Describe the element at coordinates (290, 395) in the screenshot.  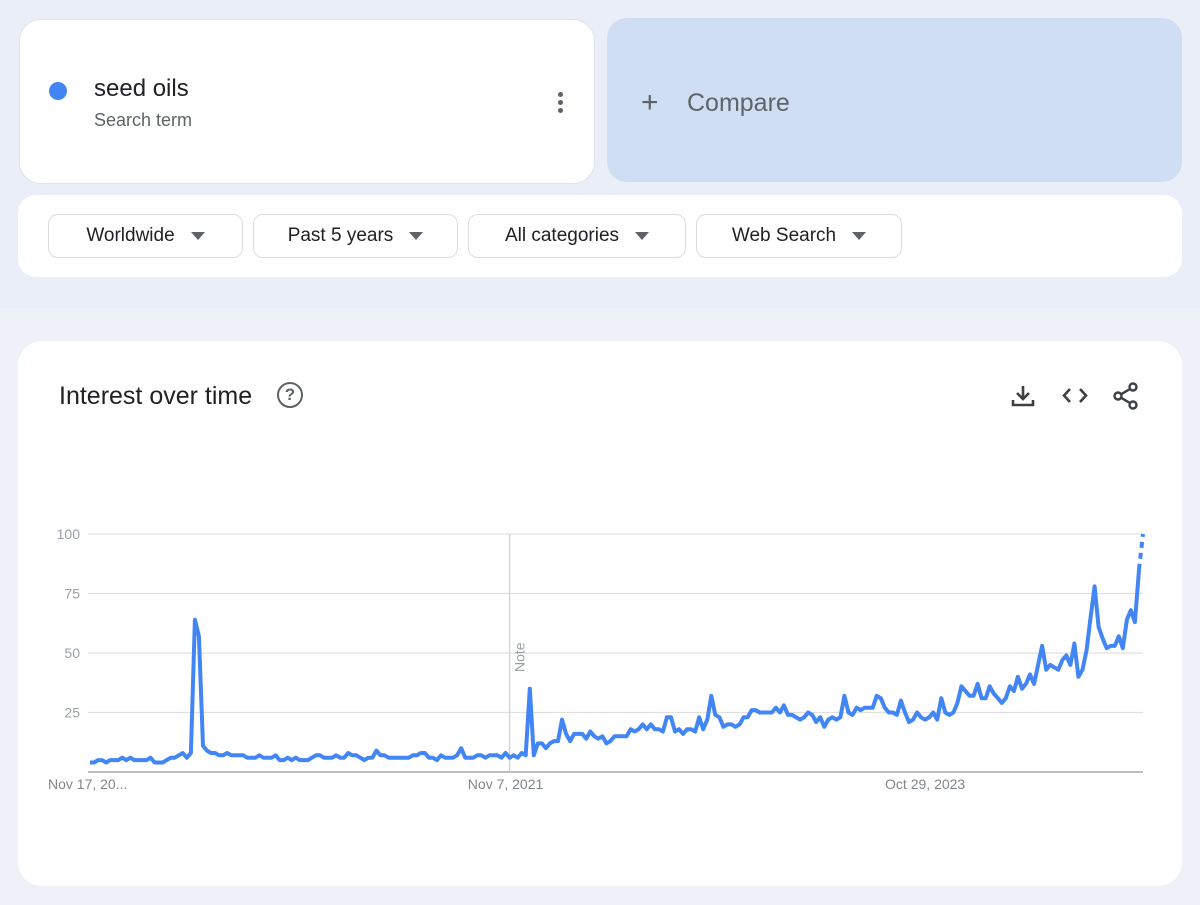
I see `help-icon: ?` at that location.